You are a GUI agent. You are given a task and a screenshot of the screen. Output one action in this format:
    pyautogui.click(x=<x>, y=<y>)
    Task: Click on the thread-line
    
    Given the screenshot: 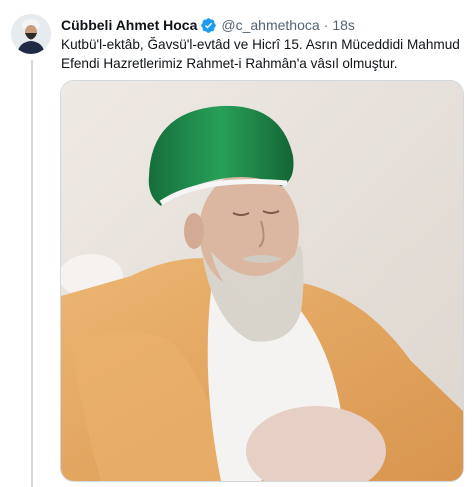 What is the action you would take?
    pyautogui.click(x=32, y=273)
    